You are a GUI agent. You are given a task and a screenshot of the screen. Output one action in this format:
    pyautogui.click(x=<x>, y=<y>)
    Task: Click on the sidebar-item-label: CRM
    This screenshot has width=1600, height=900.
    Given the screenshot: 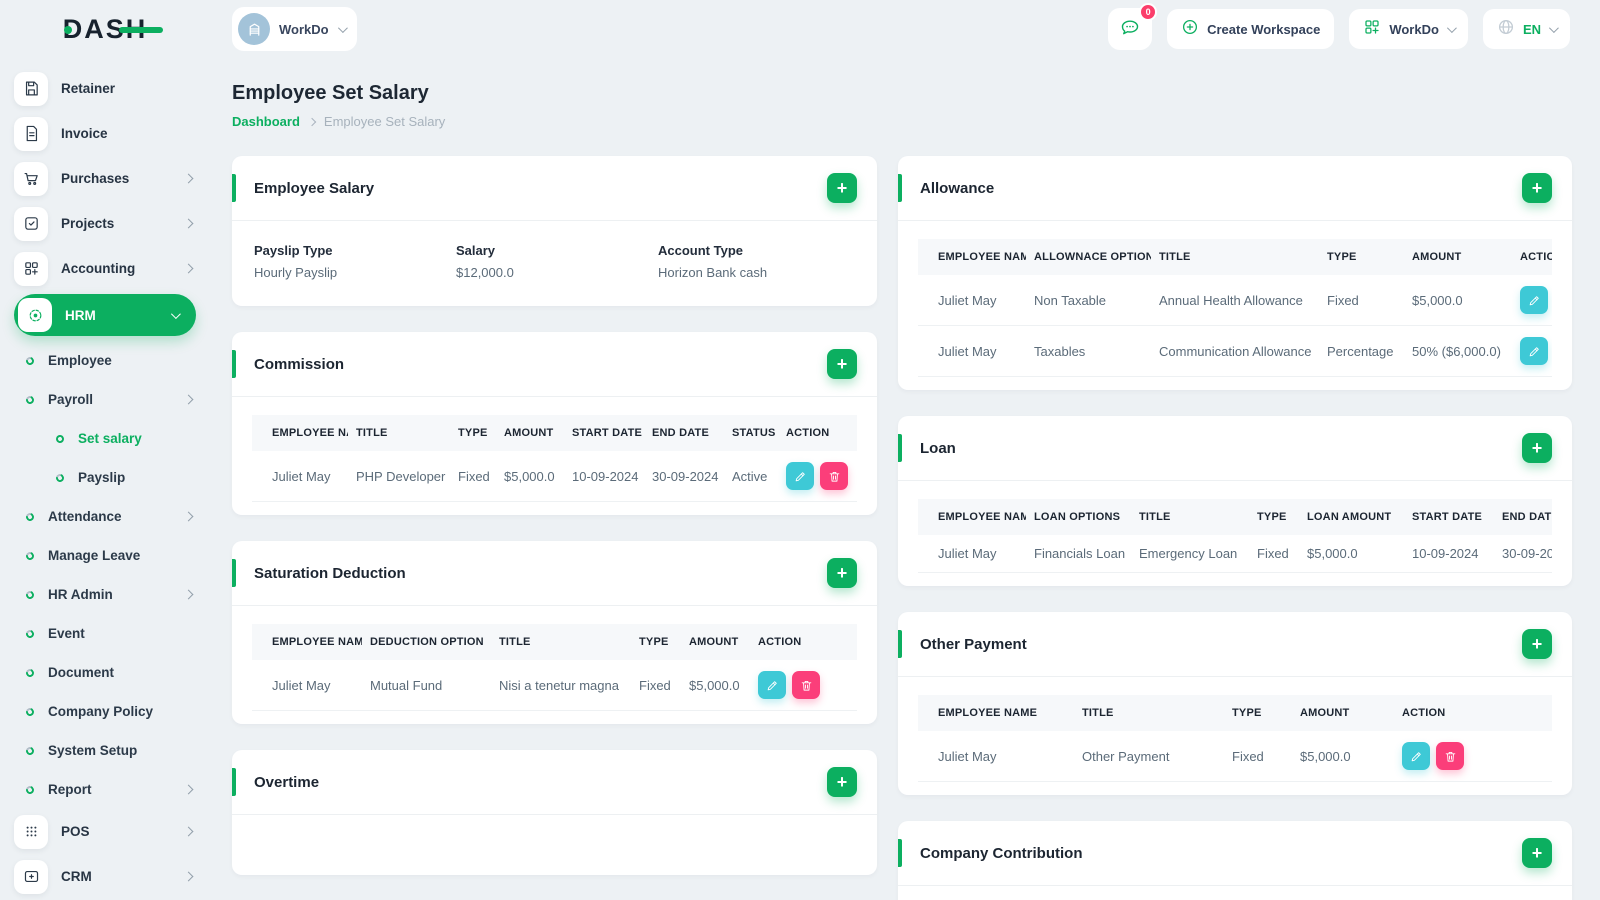 What is the action you would take?
    pyautogui.click(x=76, y=876)
    